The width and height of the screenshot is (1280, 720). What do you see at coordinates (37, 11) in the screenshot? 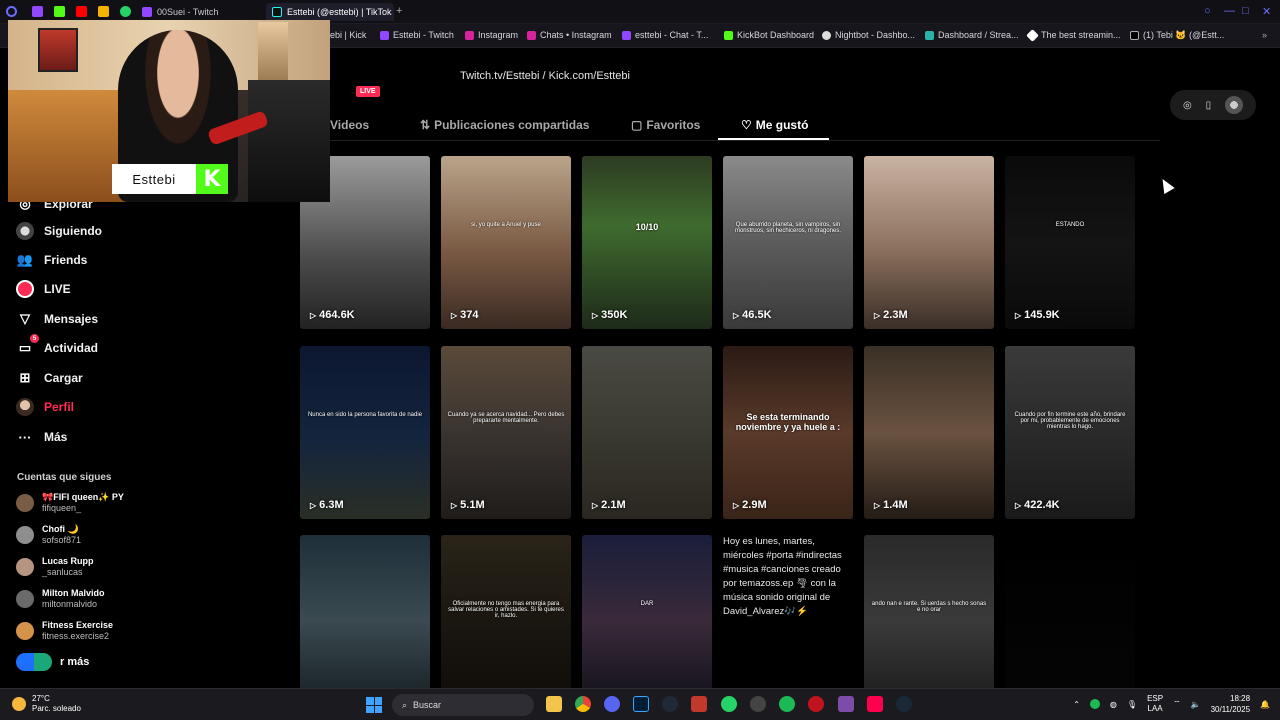
I see `pinned-tab-twitch-icon` at bounding box center [37, 11].